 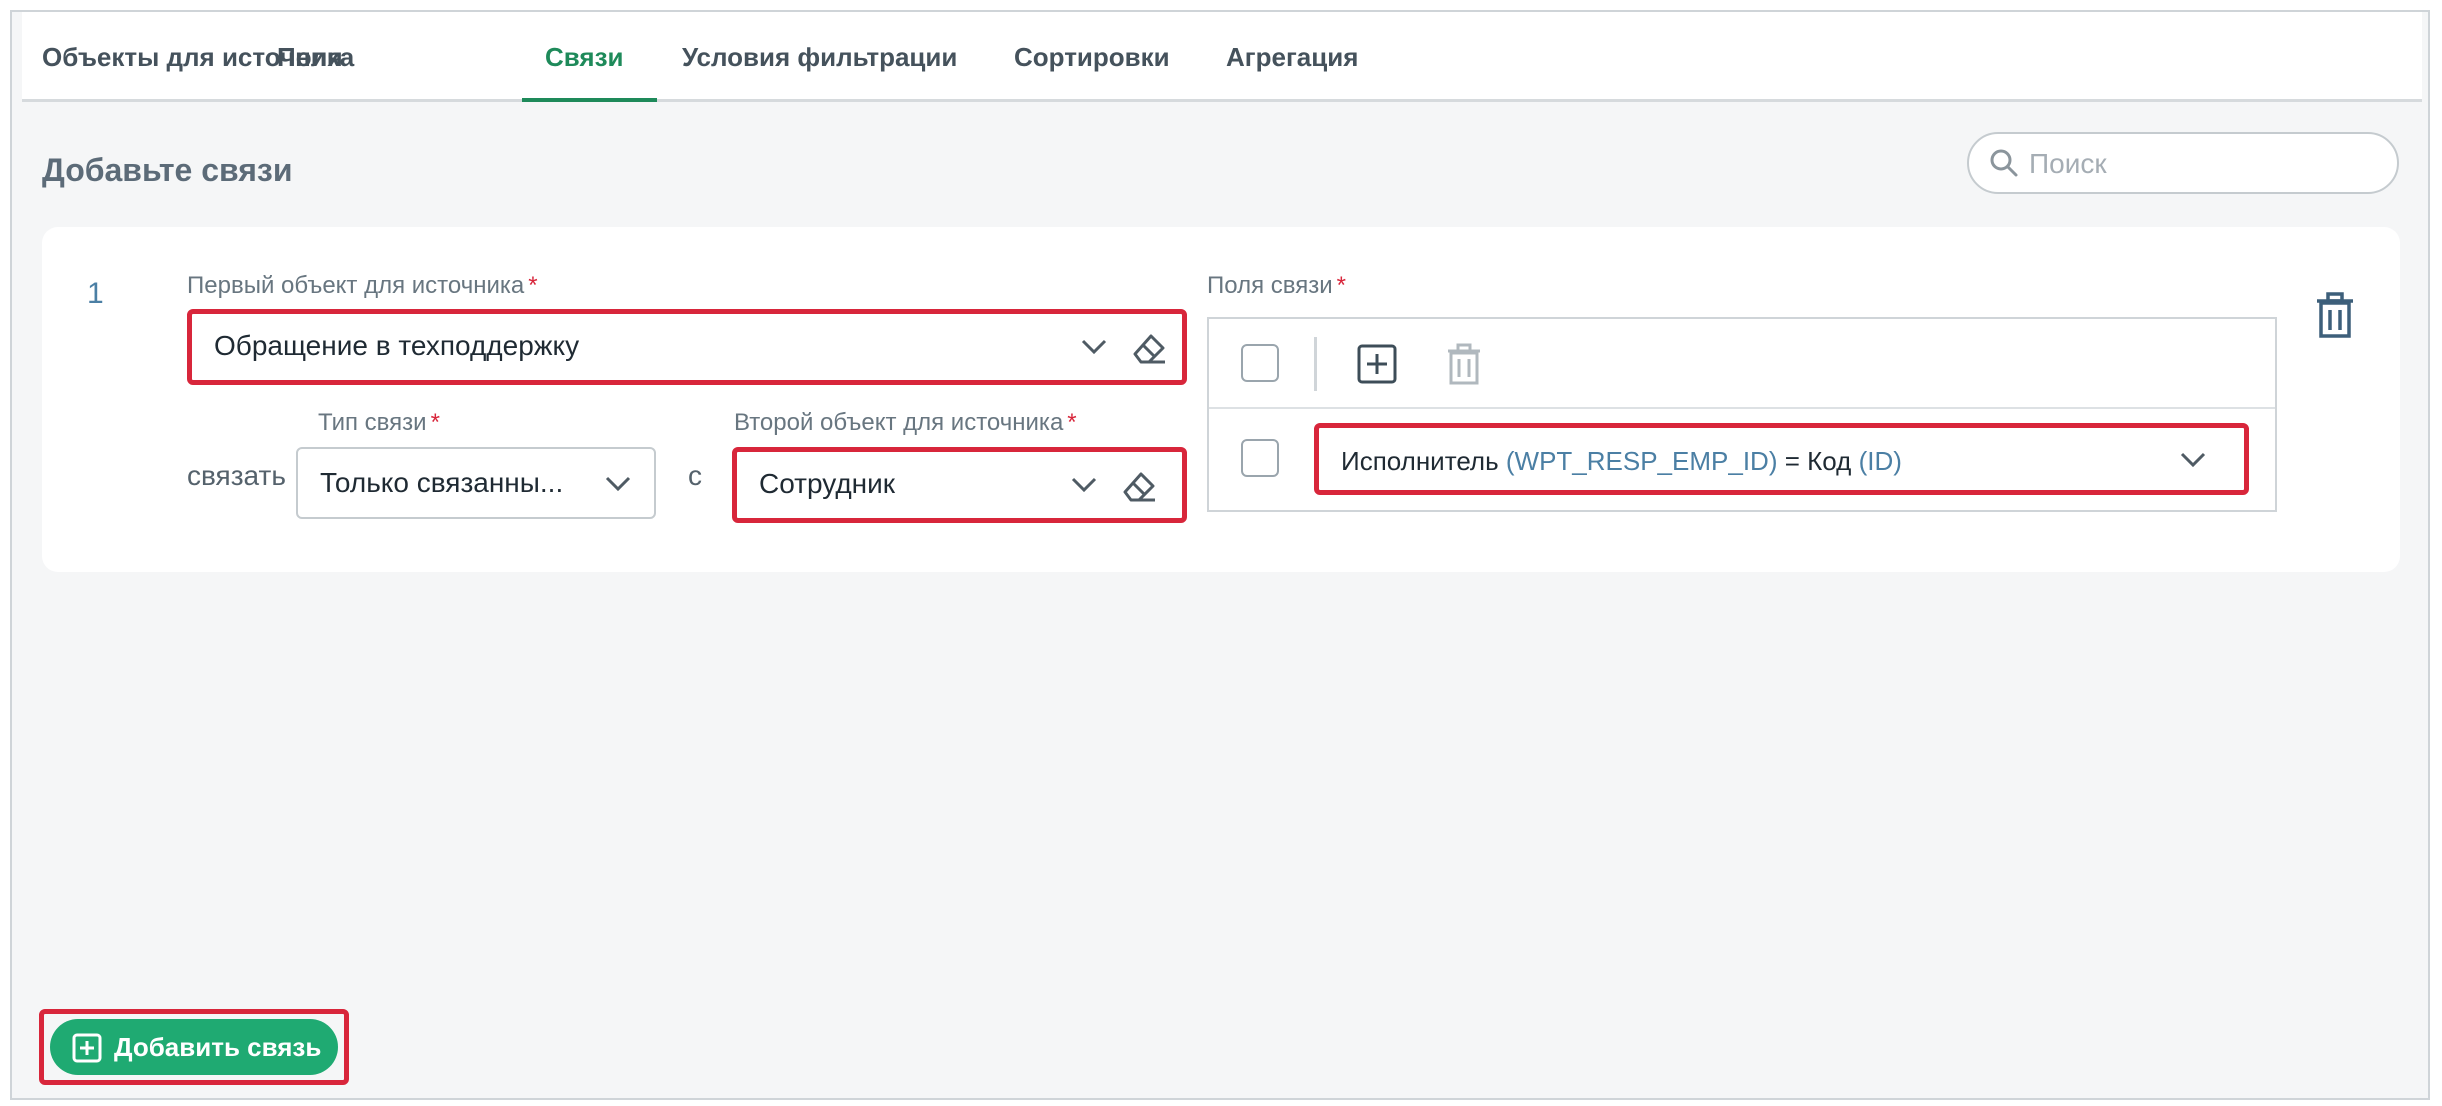 I want to click on delete-link-trash-icon, so click(x=2335, y=317).